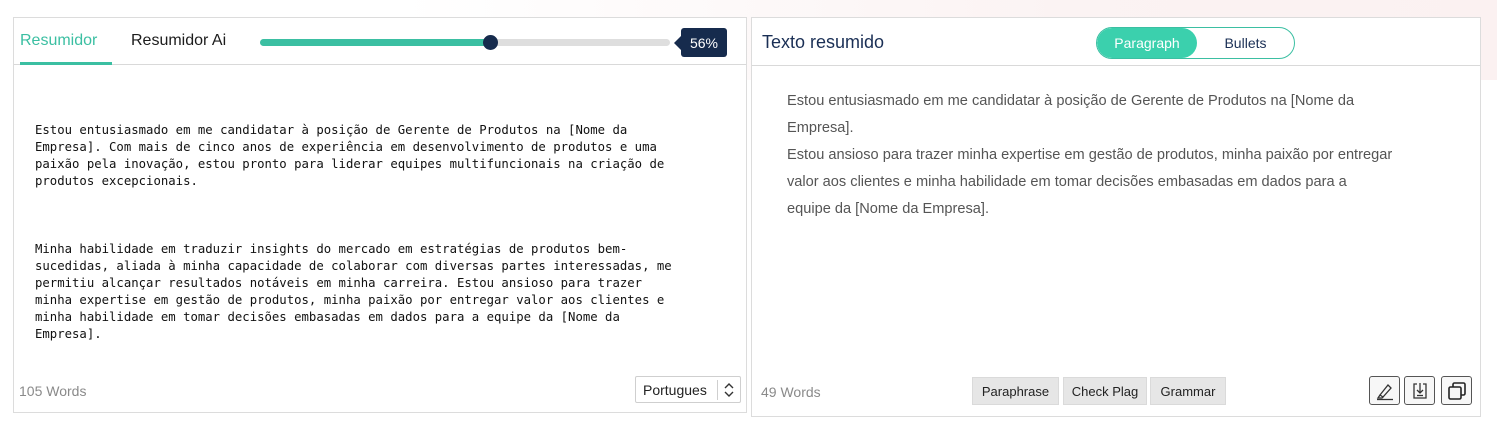 The width and height of the screenshot is (1497, 432). What do you see at coordinates (1147, 43) in the screenshot?
I see `toggle-paragraph: Paragraph` at bounding box center [1147, 43].